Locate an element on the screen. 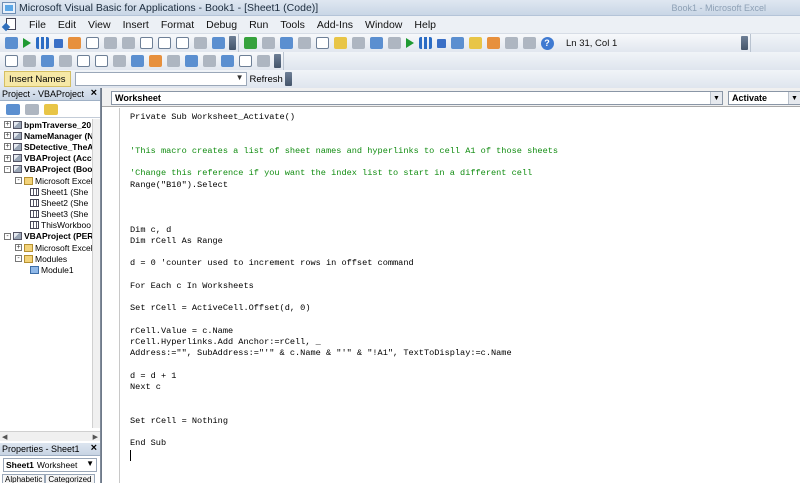 The height and width of the screenshot is (483, 800). list-properties-icon is located at coordinates (11, 43).